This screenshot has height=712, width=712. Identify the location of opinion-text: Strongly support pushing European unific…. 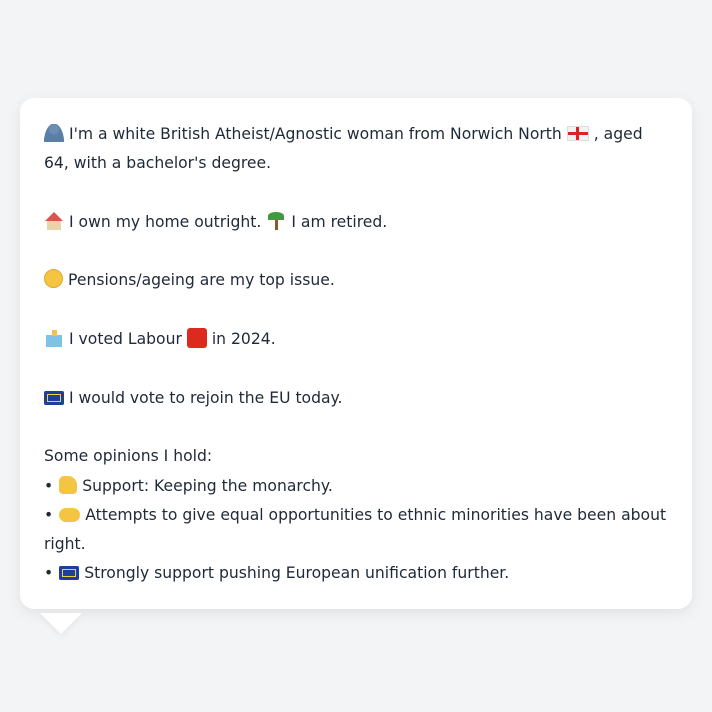
(297, 573).